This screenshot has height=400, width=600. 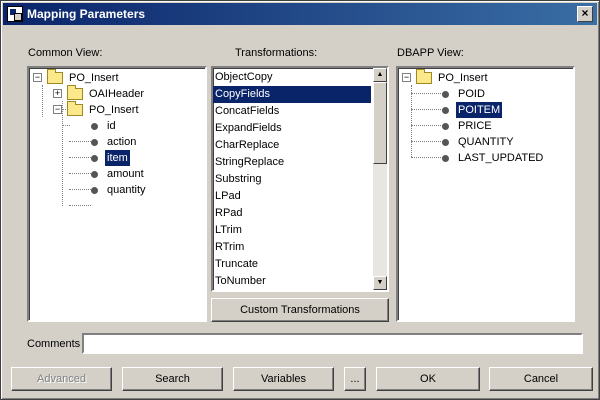 What do you see at coordinates (541, 379) in the screenshot?
I see `cancel-button: Cancel` at bounding box center [541, 379].